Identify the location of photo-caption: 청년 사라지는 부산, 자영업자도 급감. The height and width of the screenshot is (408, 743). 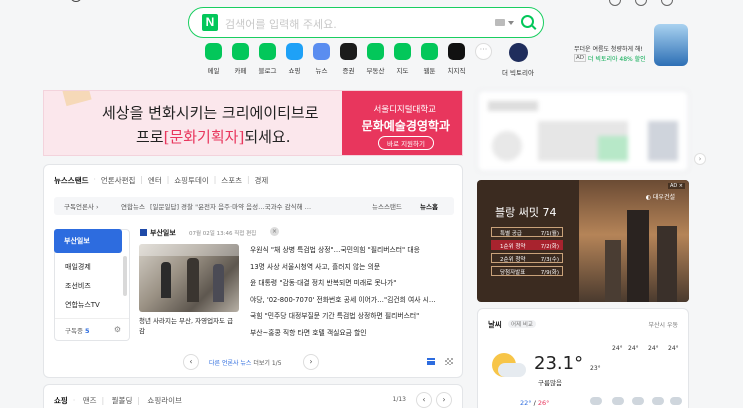
(189, 326).